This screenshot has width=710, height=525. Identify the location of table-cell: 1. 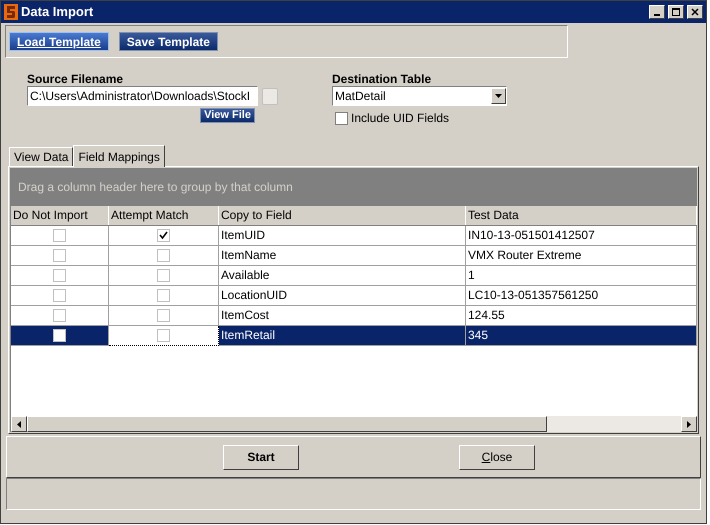
(581, 276).